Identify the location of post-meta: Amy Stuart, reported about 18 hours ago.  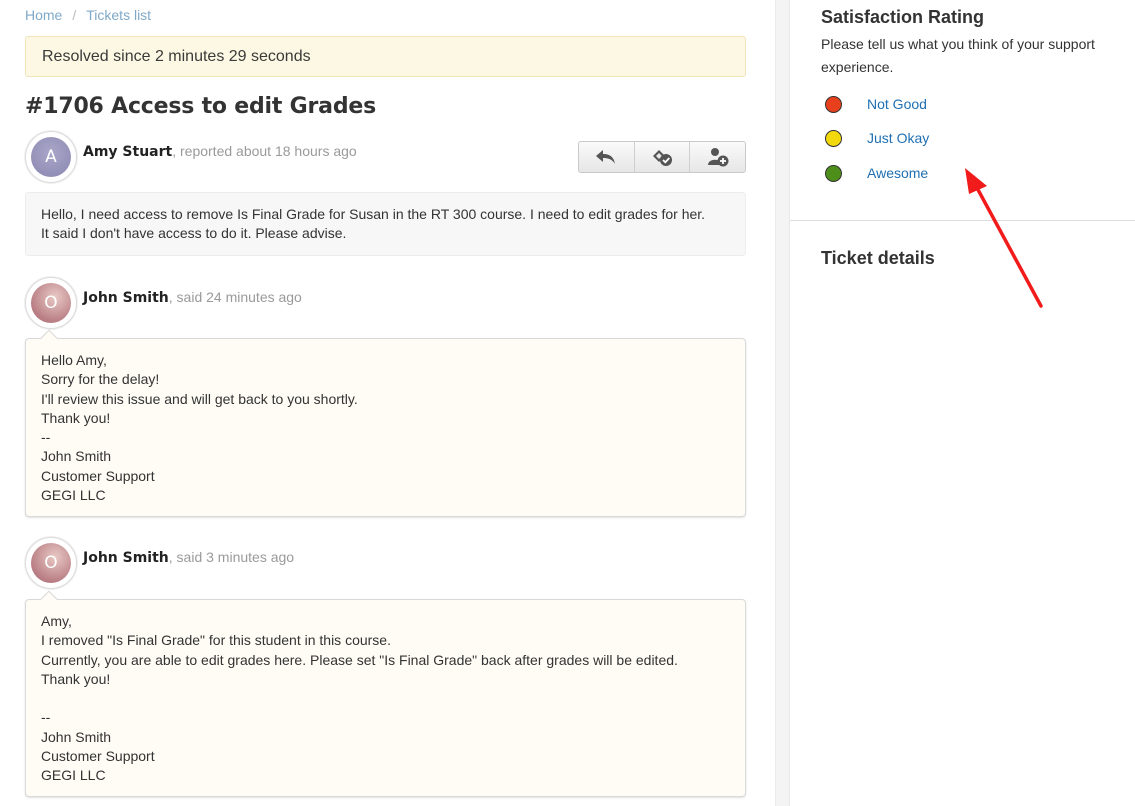
(220, 151).